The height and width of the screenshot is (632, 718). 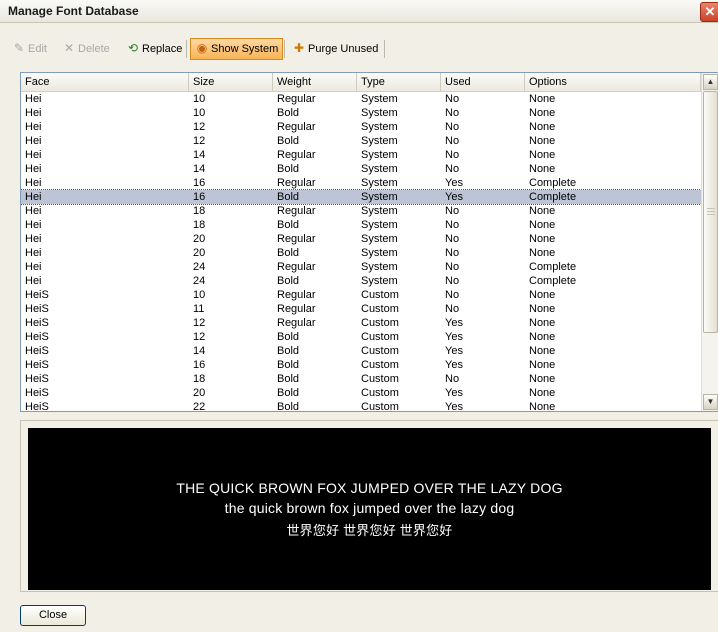 I want to click on table-row: Hei 10 Regular System No None, so click(x=361, y=99).